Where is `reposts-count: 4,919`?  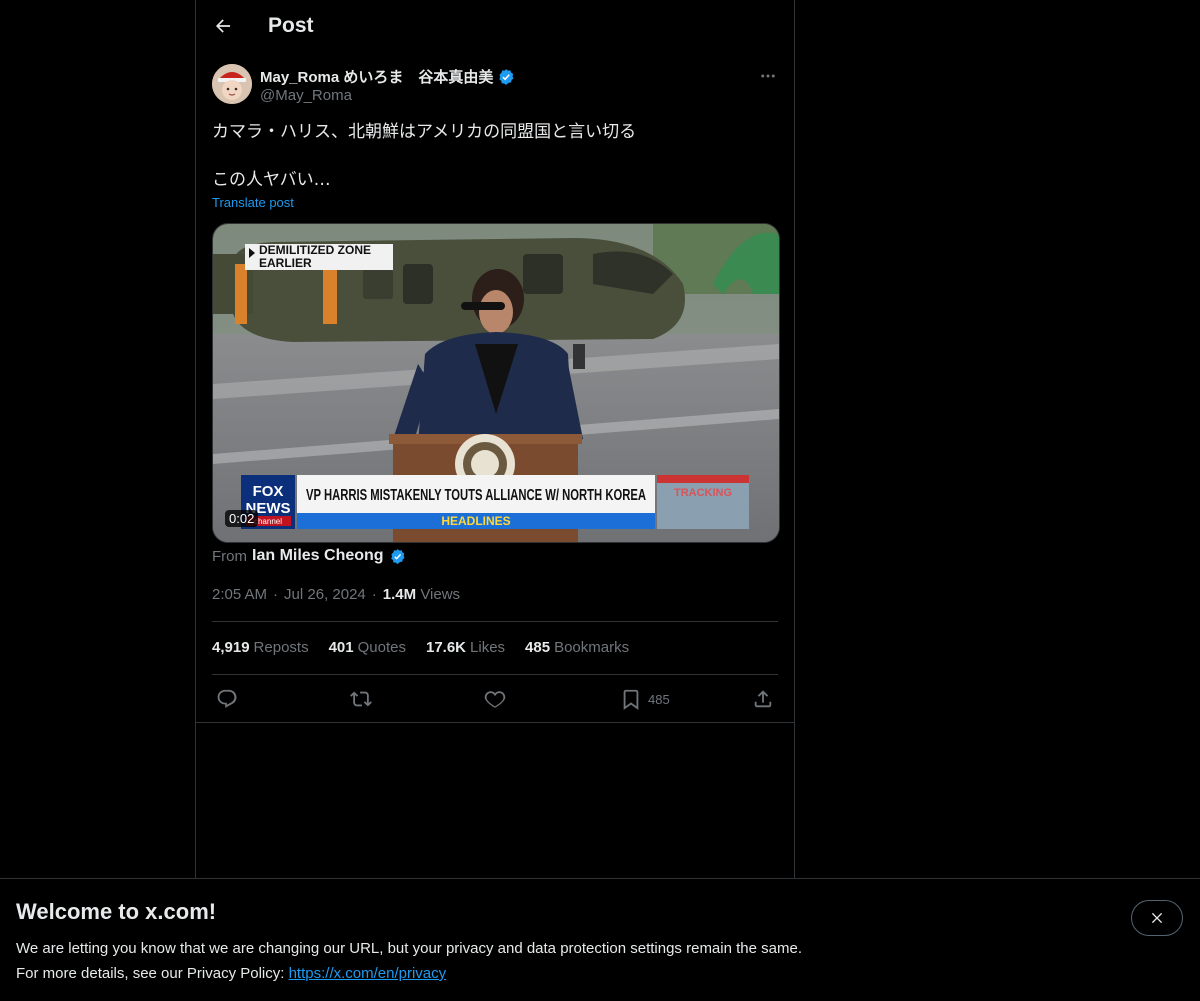
reposts-count: 4,919 is located at coordinates (231, 647).